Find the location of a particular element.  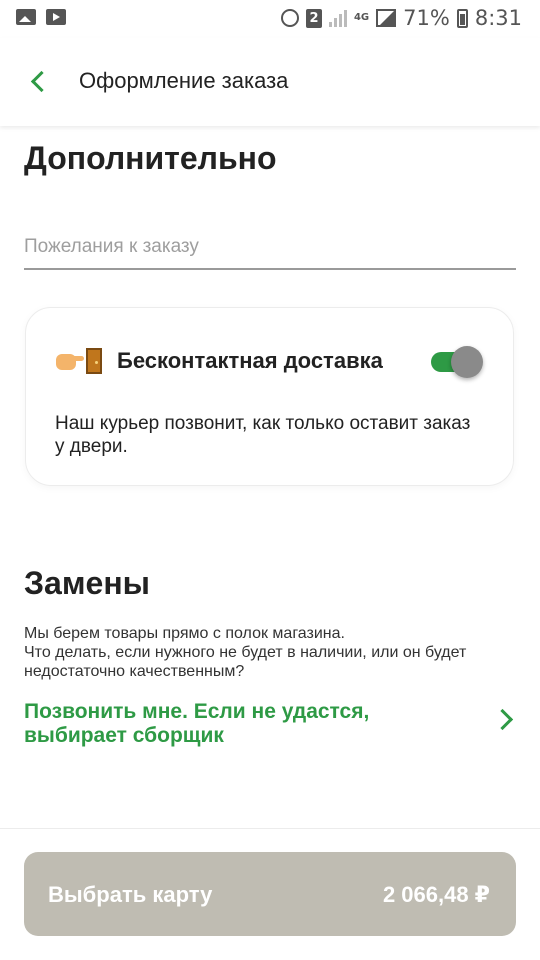

app-header: Оформление заказа is located at coordinates (270, 82).